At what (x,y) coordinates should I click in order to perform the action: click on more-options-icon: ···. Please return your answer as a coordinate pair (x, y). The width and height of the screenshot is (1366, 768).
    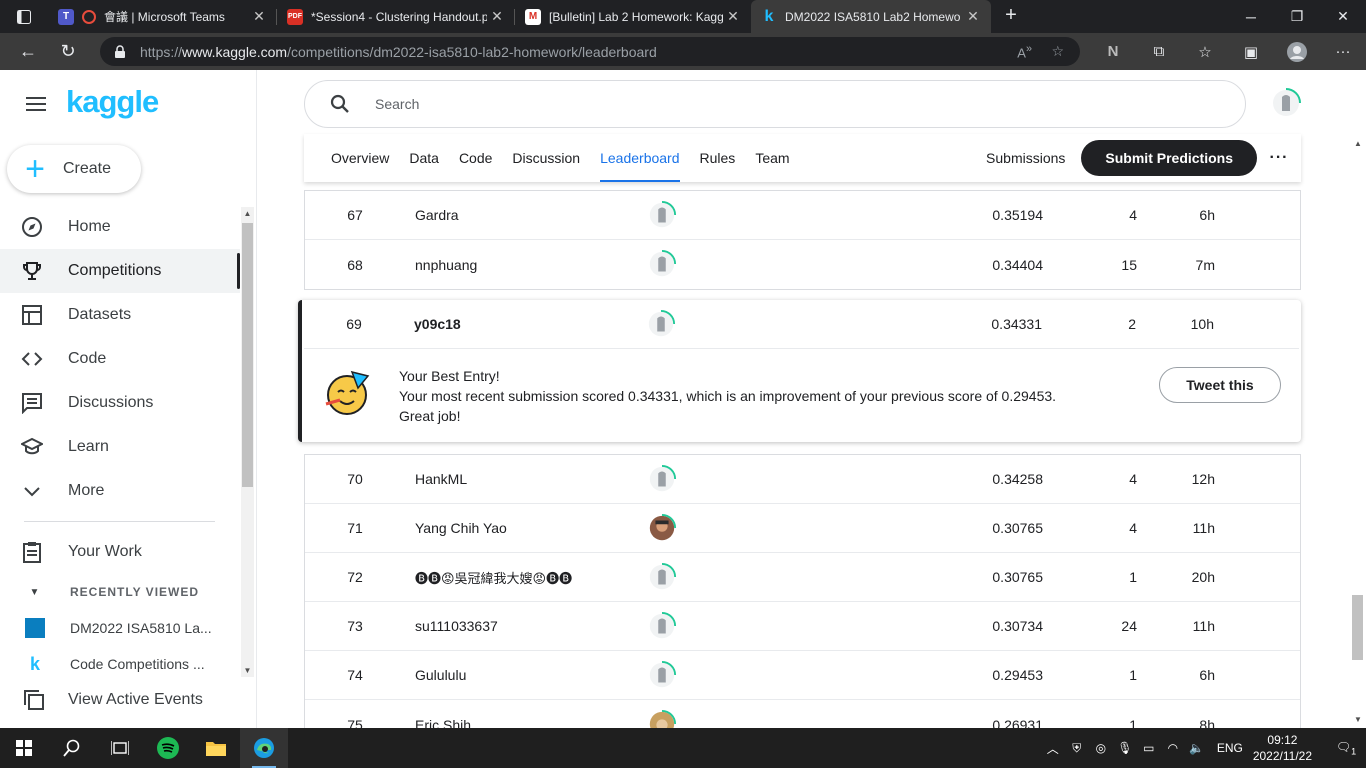
    Looking at the image, I should click on (1279, 158).